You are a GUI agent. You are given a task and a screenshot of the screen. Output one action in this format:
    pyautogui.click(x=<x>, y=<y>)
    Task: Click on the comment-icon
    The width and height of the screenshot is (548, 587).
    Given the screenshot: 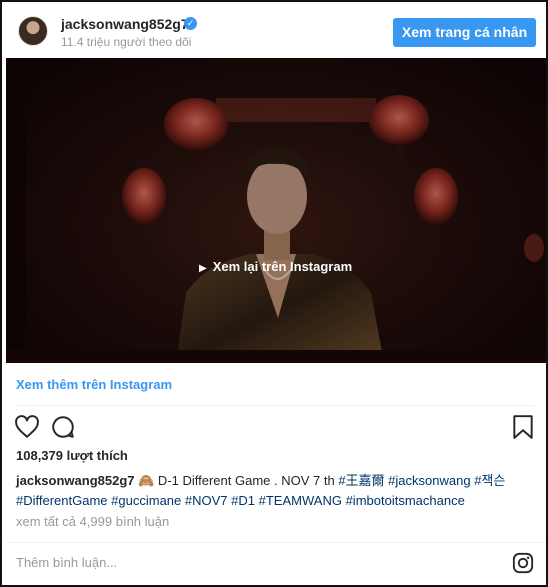 What is the action you would take?
    pyautogui.click(x=63, y=427)
    